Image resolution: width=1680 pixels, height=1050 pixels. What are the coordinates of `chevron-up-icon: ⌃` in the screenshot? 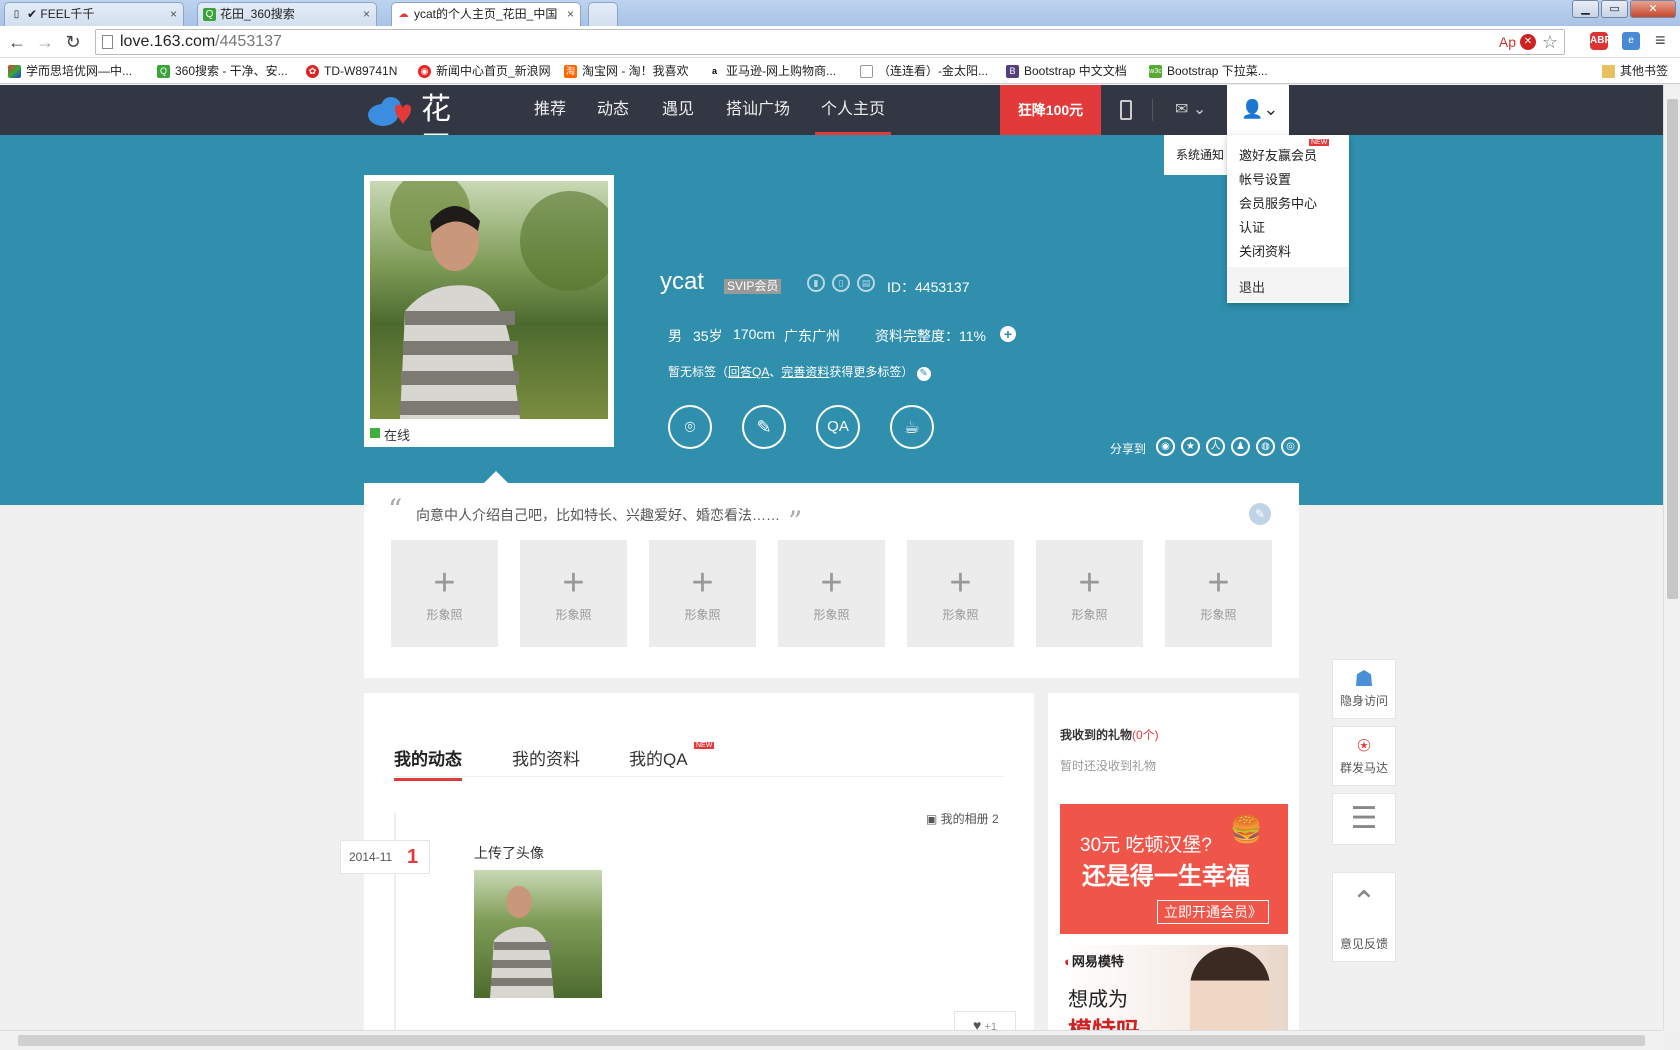 It's located at (1364, 903).